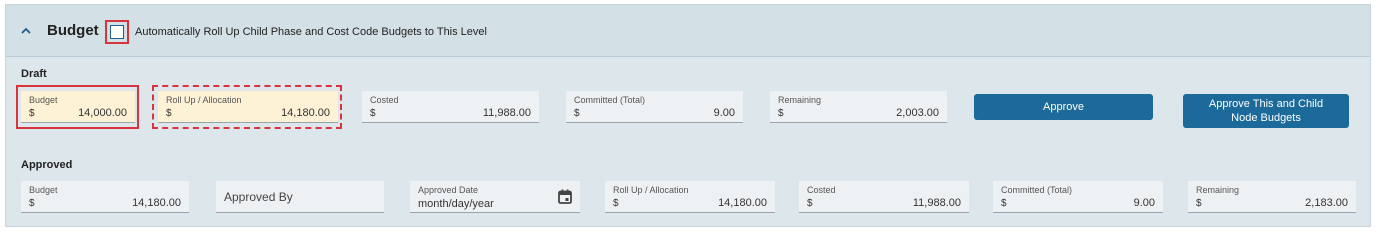 Image resolution: width=1377 pixels, height=240 pixels. I want to click on approved-remaining-field: Remaining $ 2,183.00, so click(1272, 197).